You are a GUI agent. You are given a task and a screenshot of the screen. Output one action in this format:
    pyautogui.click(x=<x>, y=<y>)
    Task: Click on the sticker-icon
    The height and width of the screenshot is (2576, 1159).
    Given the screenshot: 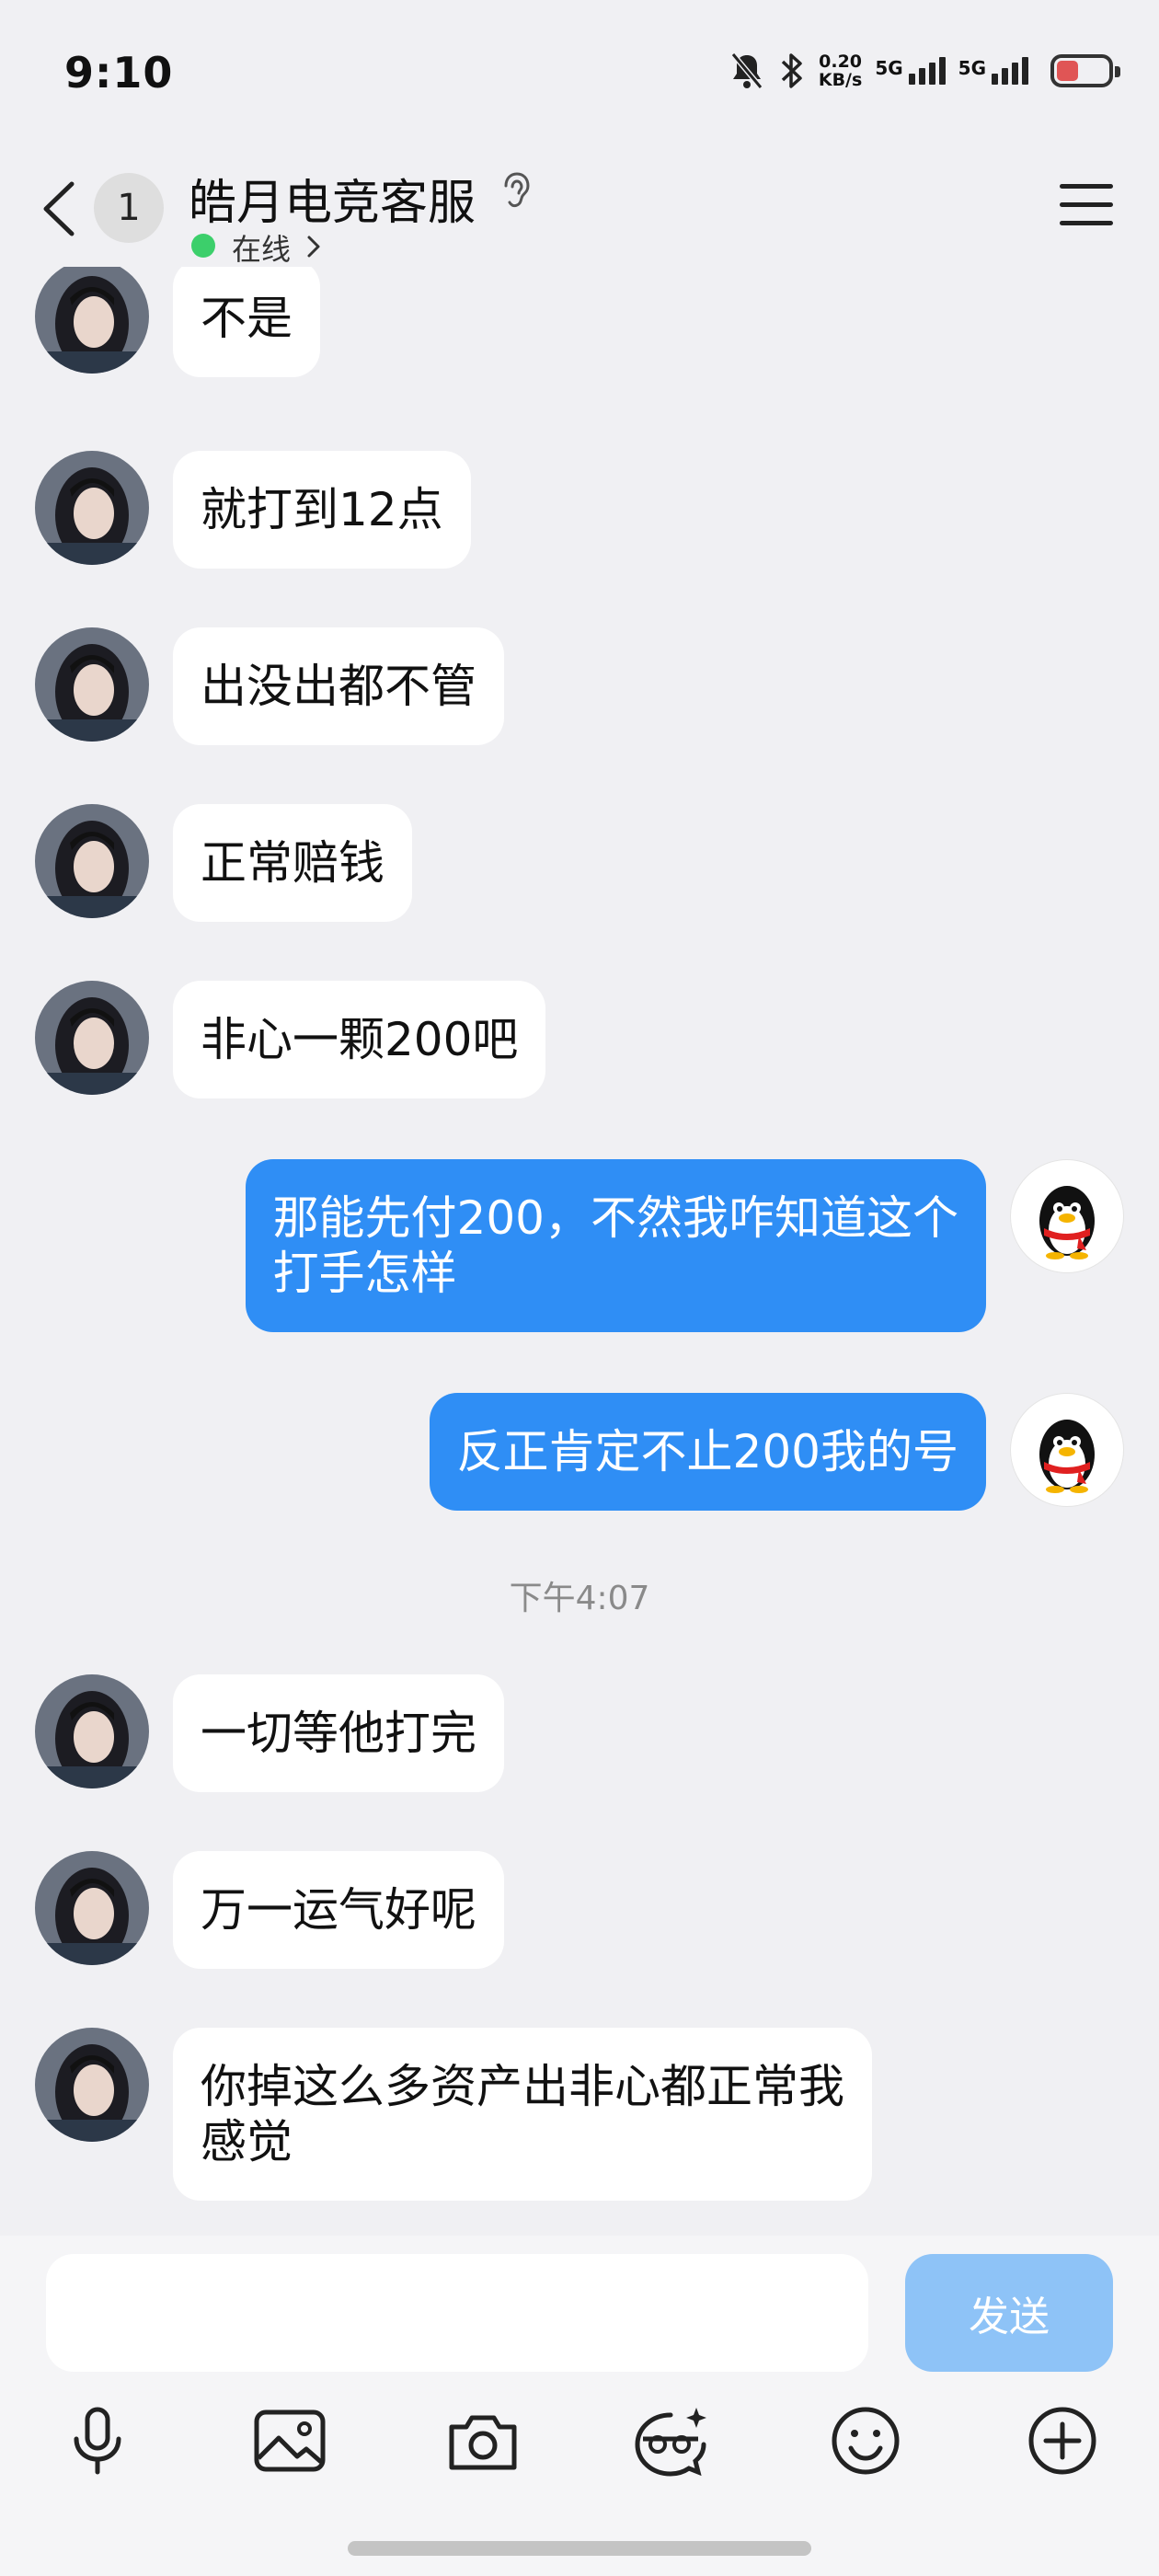 What is the action you would take?
    pyautogui.click(x=671, y=2440)
    